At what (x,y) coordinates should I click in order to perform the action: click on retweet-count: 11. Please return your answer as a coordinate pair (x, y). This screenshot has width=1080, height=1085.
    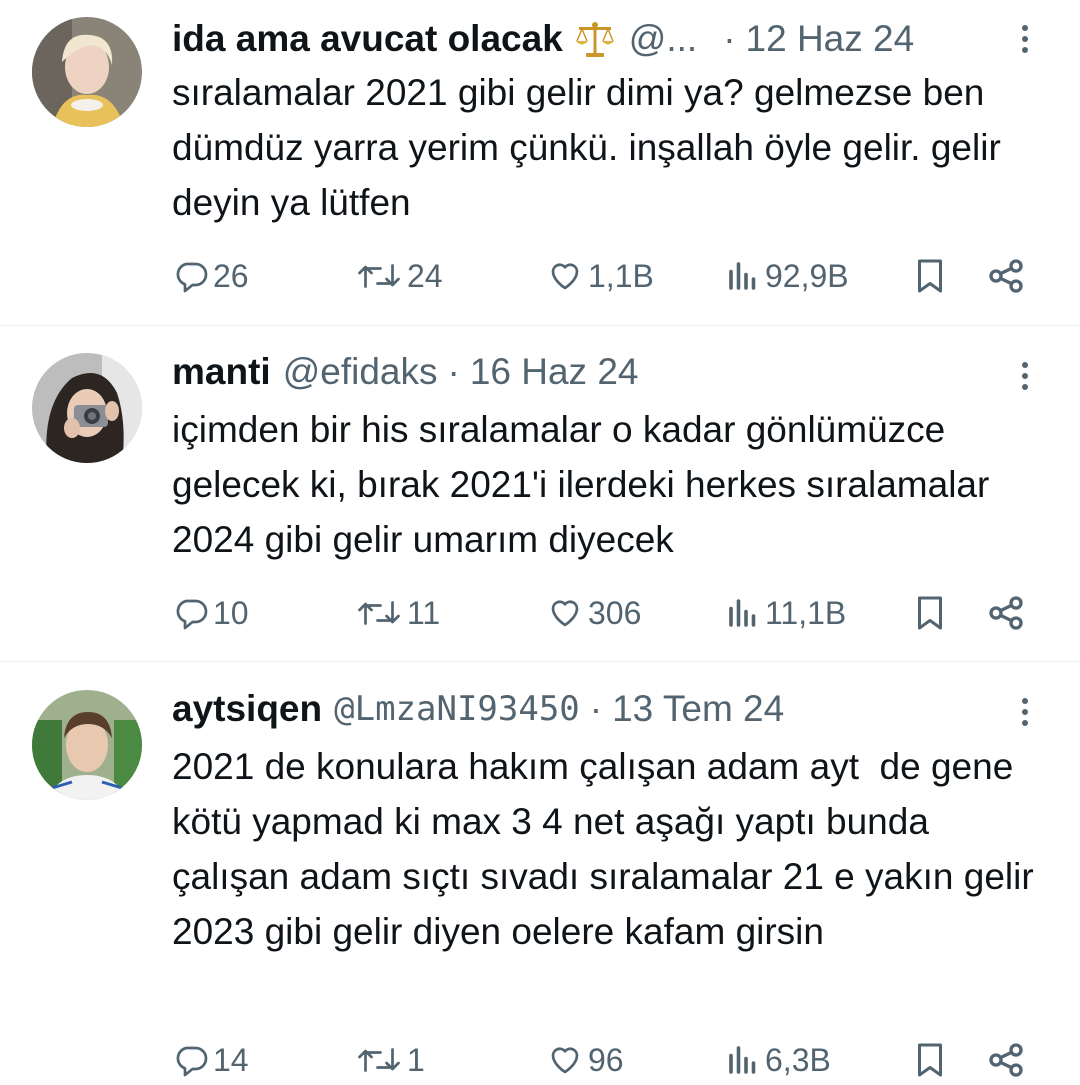
    Looking at the image, I should click on (424, 612).